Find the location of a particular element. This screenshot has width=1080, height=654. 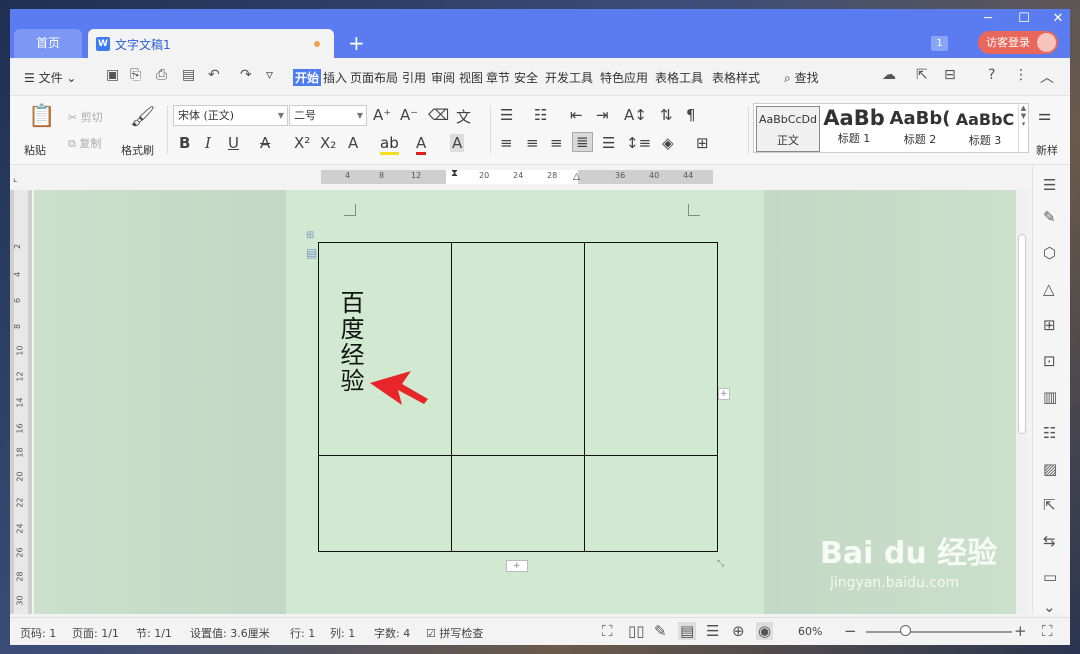

redo-icon: ↷ is located at coordinates (246, 75).